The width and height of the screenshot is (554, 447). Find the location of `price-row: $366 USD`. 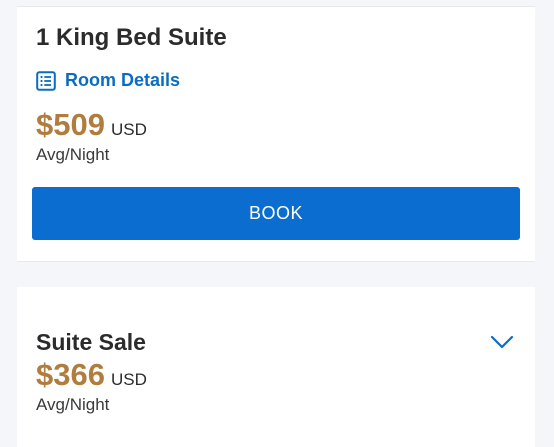

price-row: $366 USD is located at coordinates (91, 375).